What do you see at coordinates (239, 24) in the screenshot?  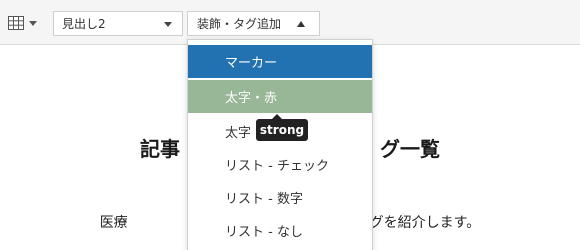 I see `decoration-tag-value: 装飾・タグ追加` at bounding box center [239, 24].